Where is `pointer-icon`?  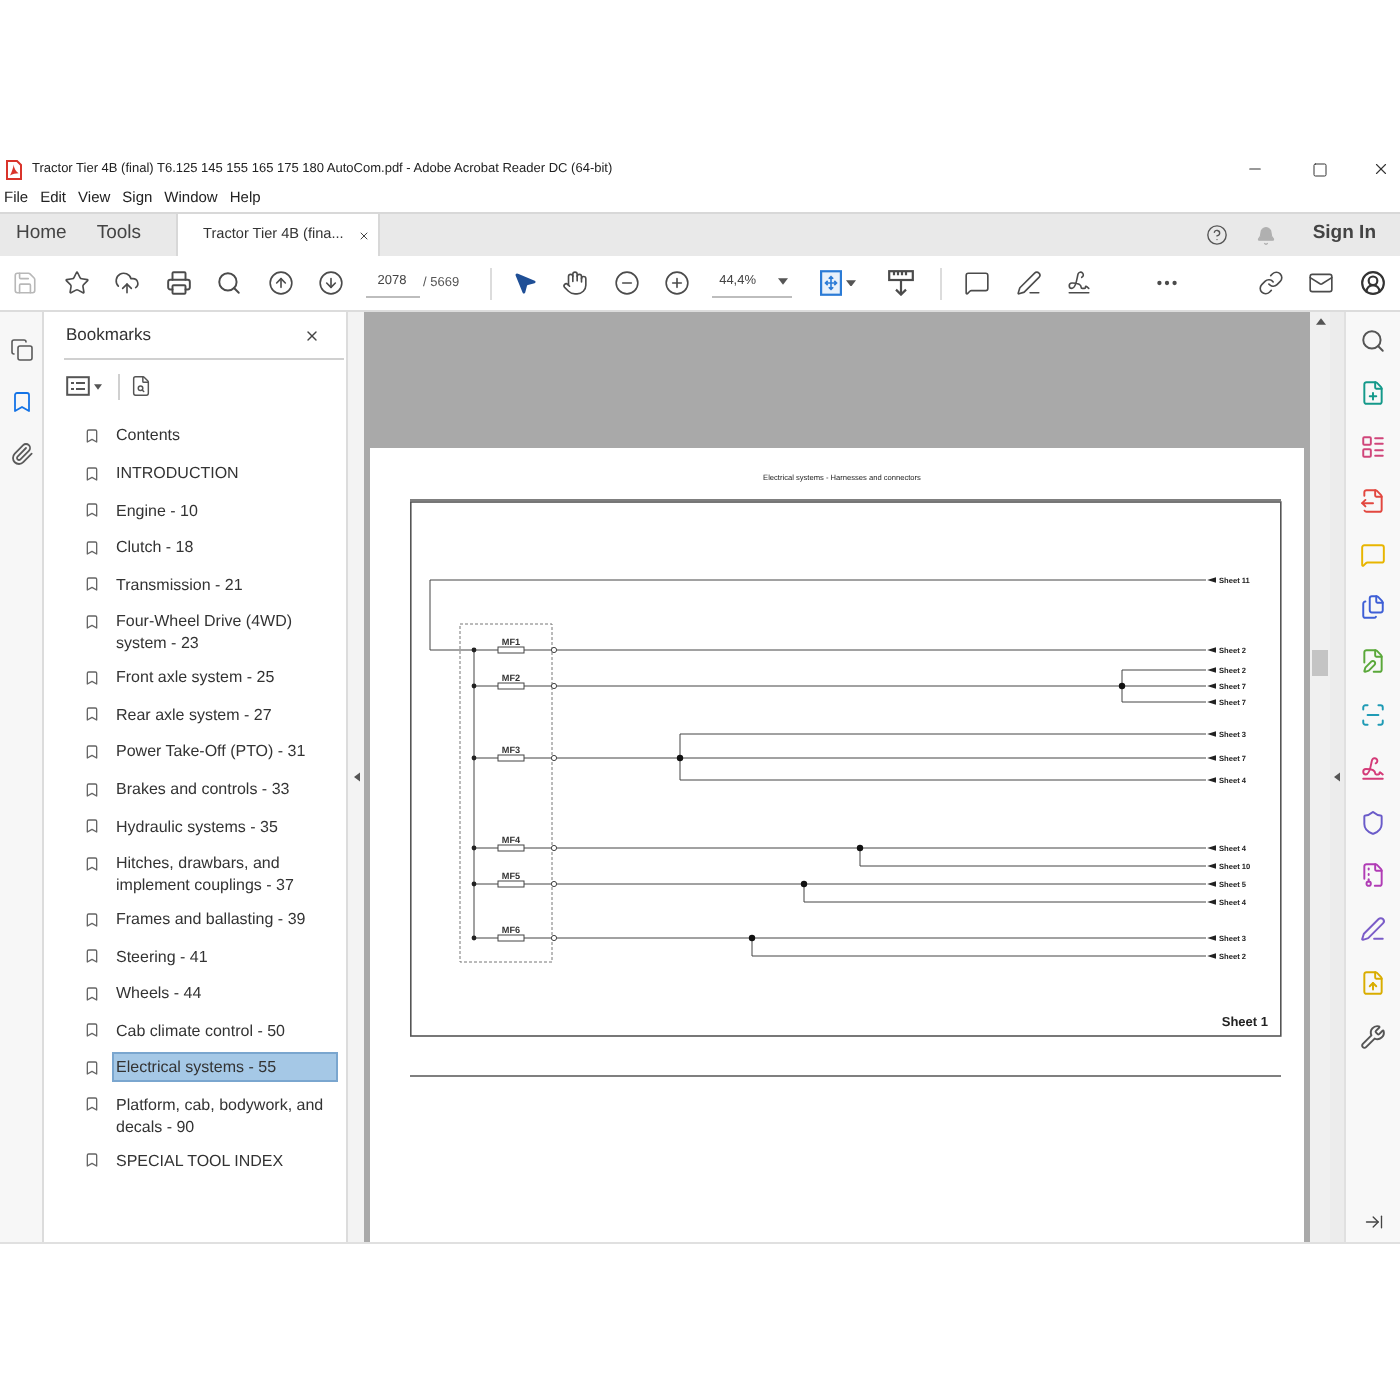
pointer-icon is located at coordinates (524, 283).